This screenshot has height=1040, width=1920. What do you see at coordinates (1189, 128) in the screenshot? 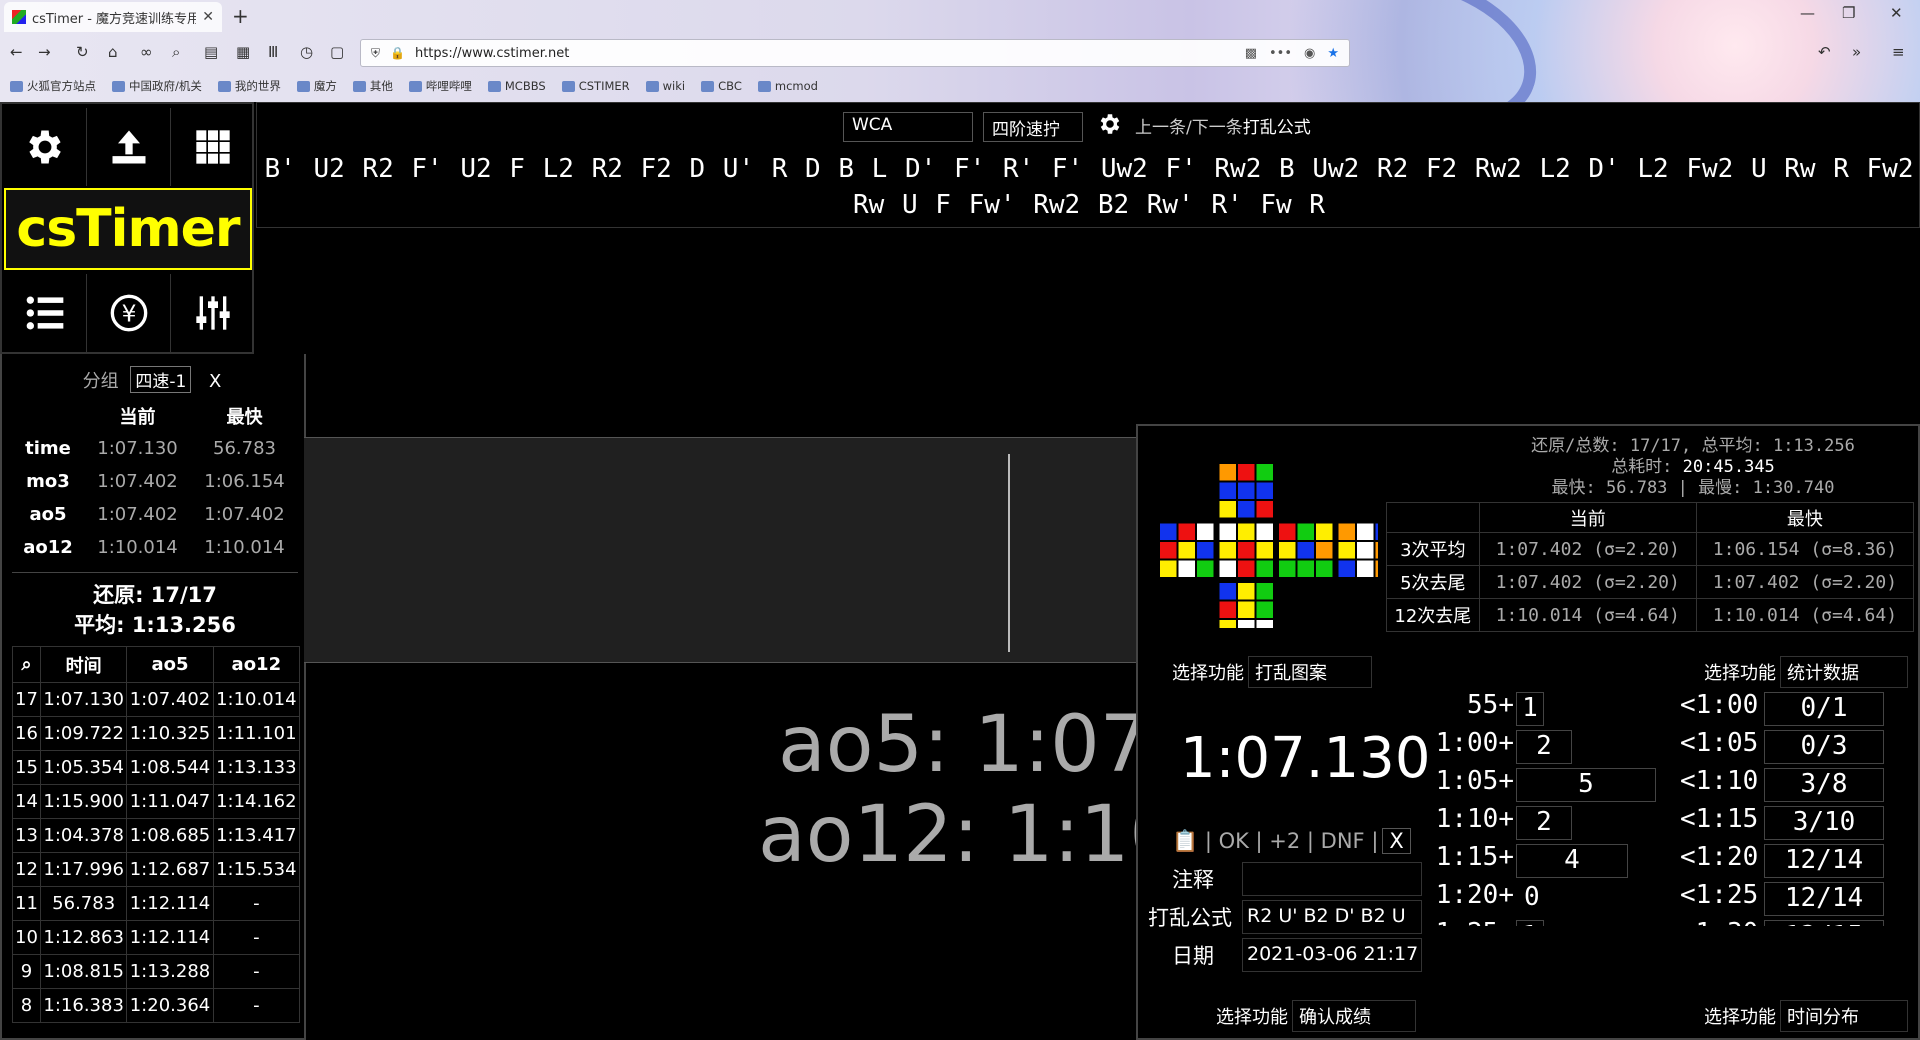
I see `prev-next-link: 上一条/下一条` at bounding box center [1189, 128].